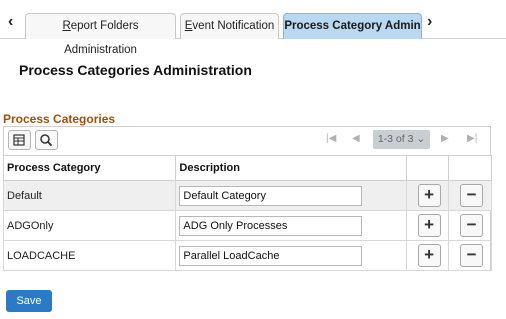  I want to click on page-title: Process Categories Administration, so click(135, 70).